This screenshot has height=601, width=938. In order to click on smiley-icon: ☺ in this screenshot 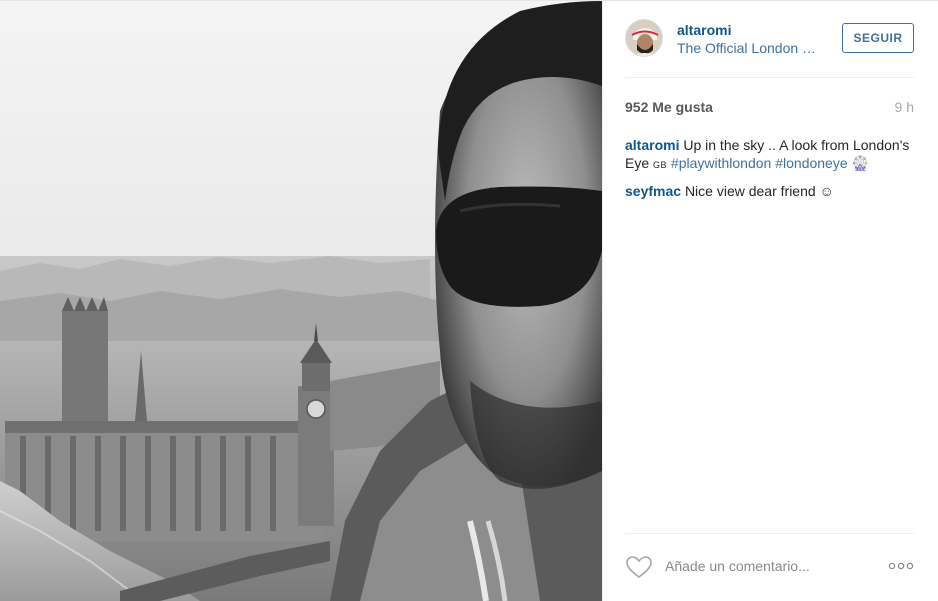, I will do `click(826, 191)`.